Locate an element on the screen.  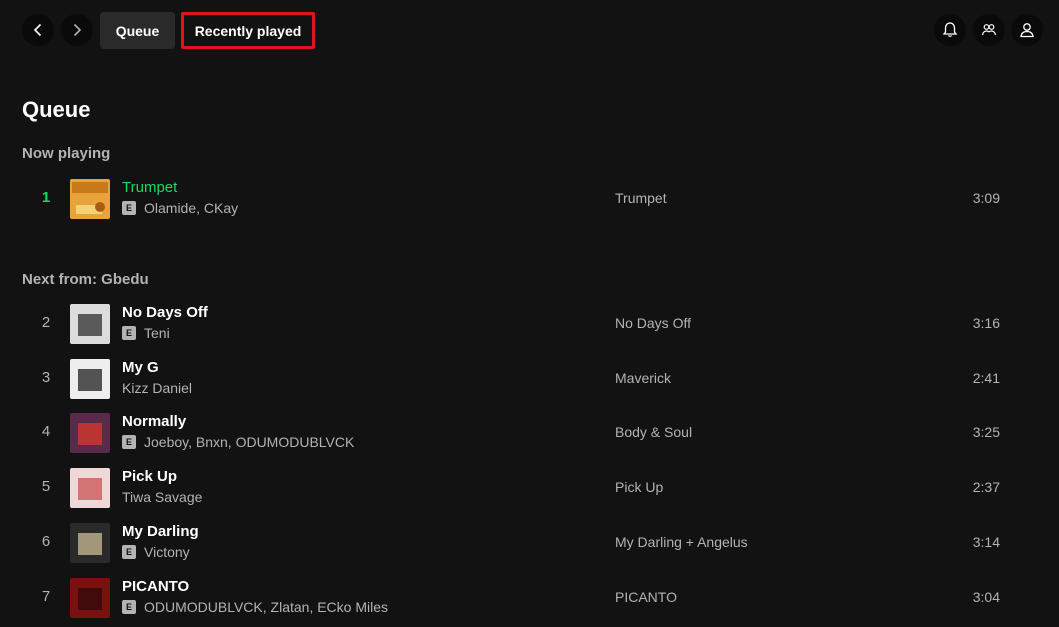
next-from-heading: Next from: Gbedu is located at coordinates (85, 279).